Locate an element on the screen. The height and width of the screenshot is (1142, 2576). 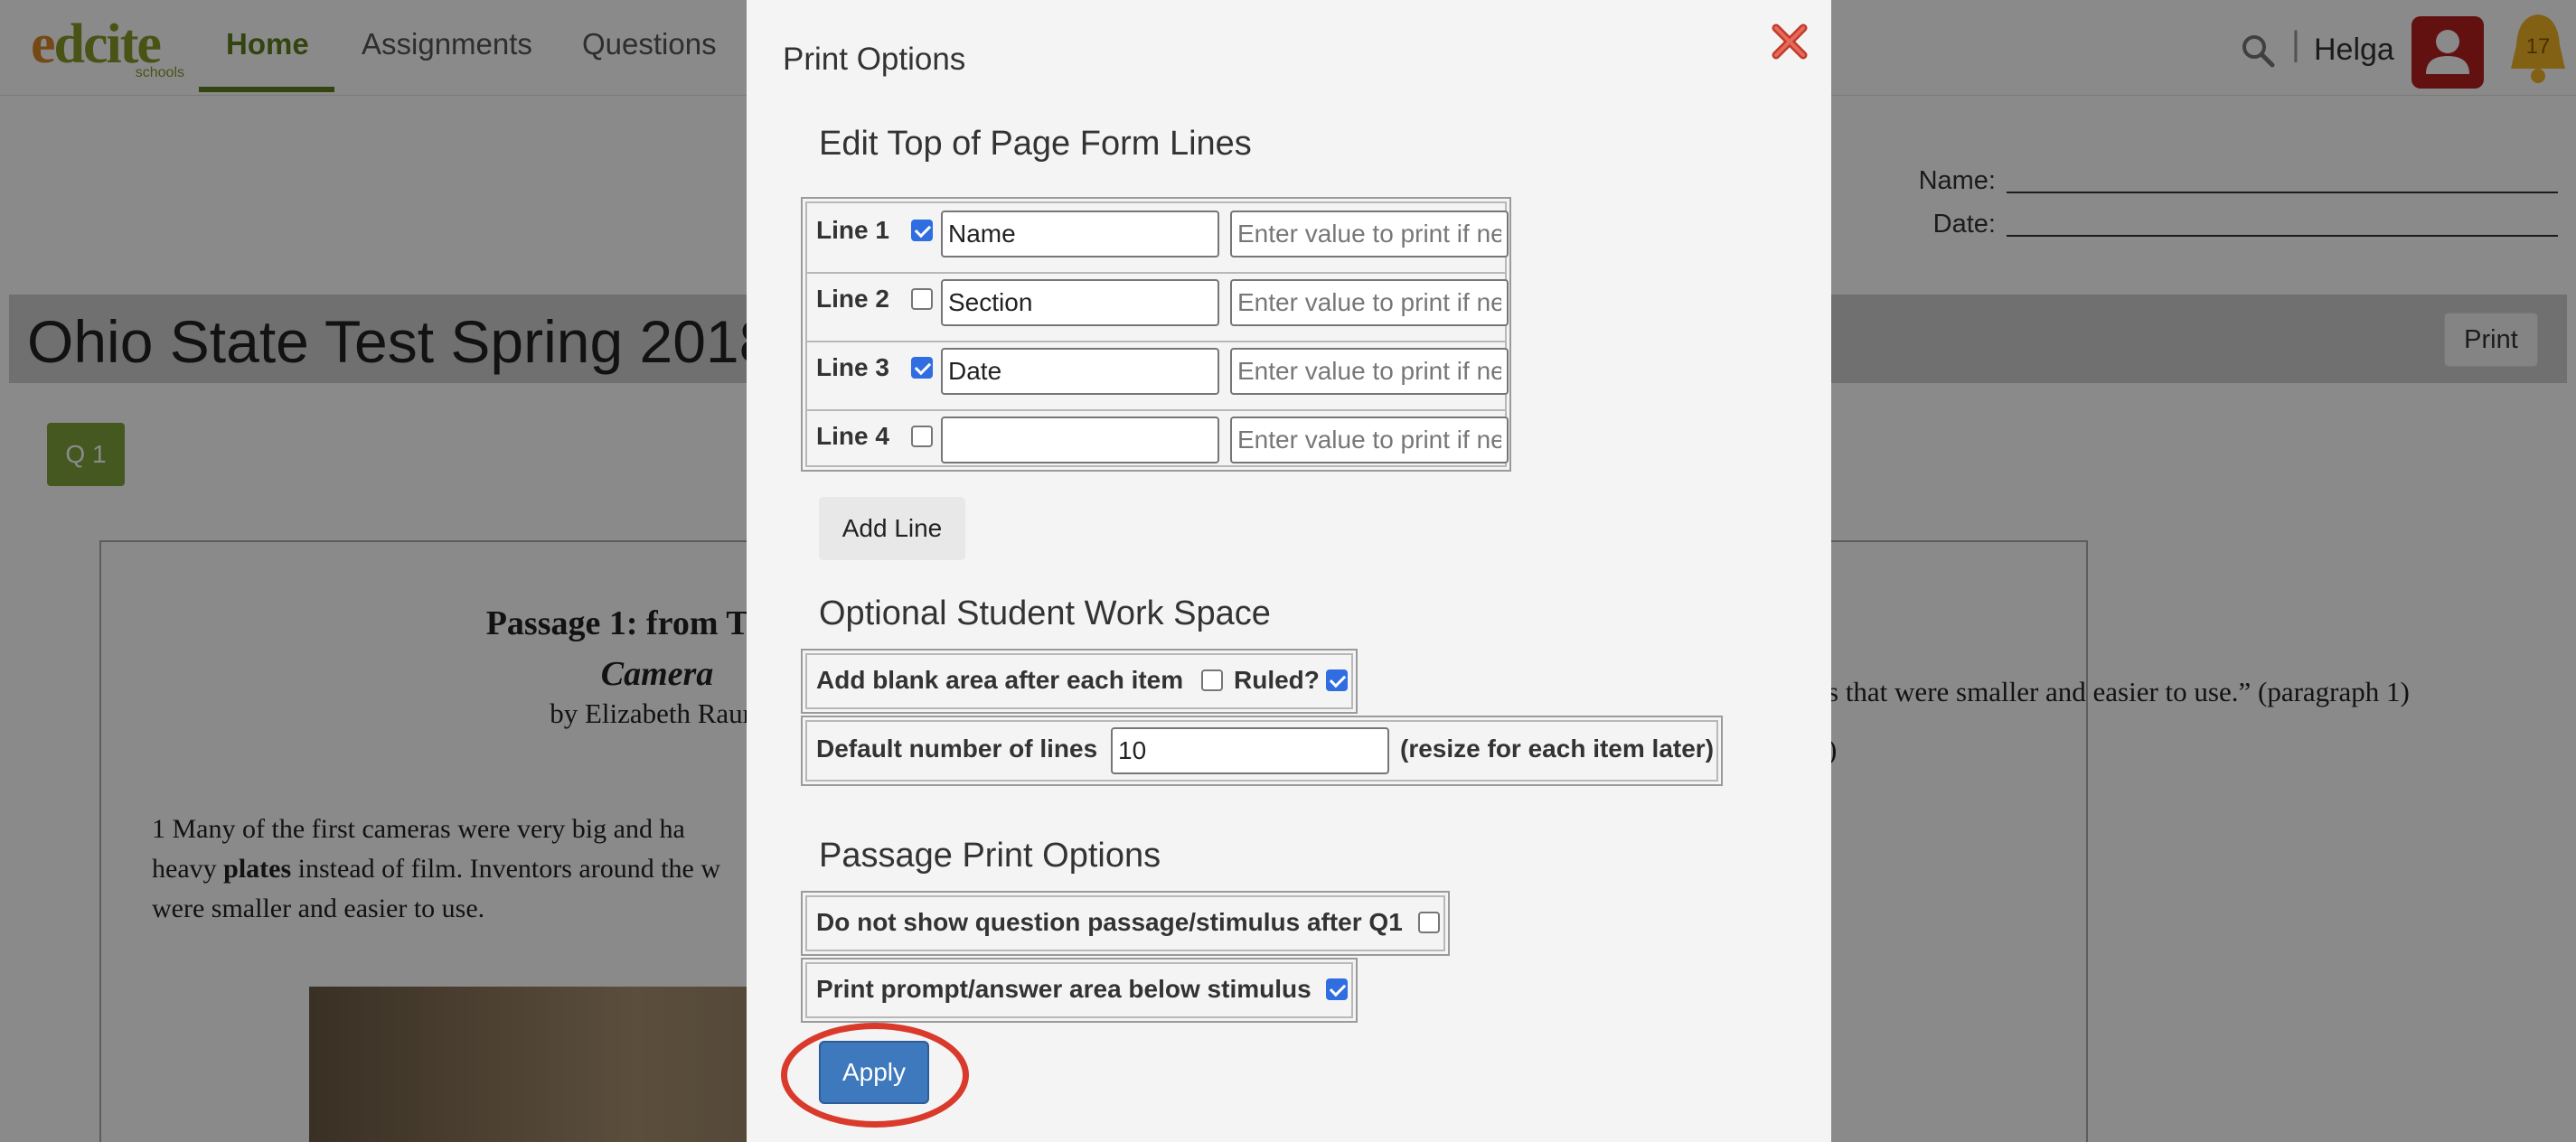
line-4-value-input is located at coordinates (1370, 440).